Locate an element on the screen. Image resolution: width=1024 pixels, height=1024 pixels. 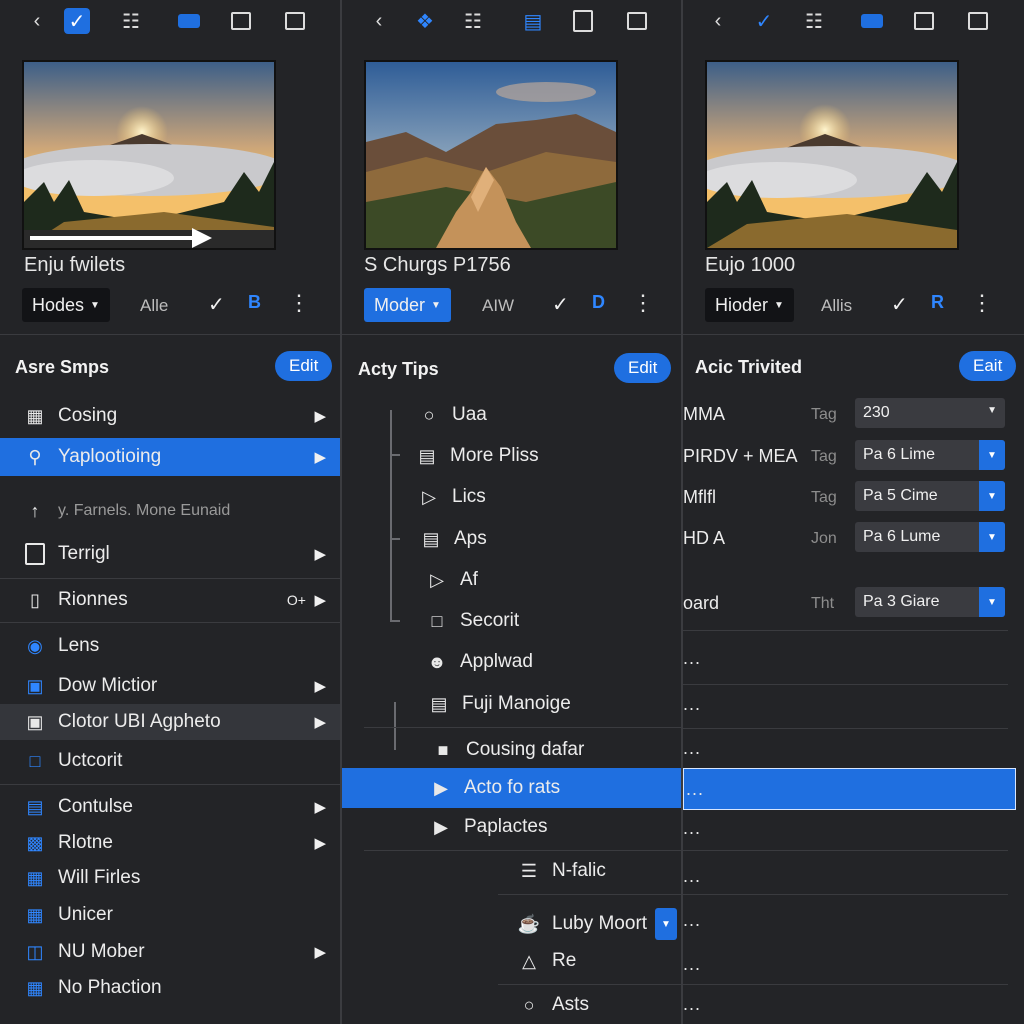
property-select: Pa 6 Lume ▼ is located at coordinates (930, 537).